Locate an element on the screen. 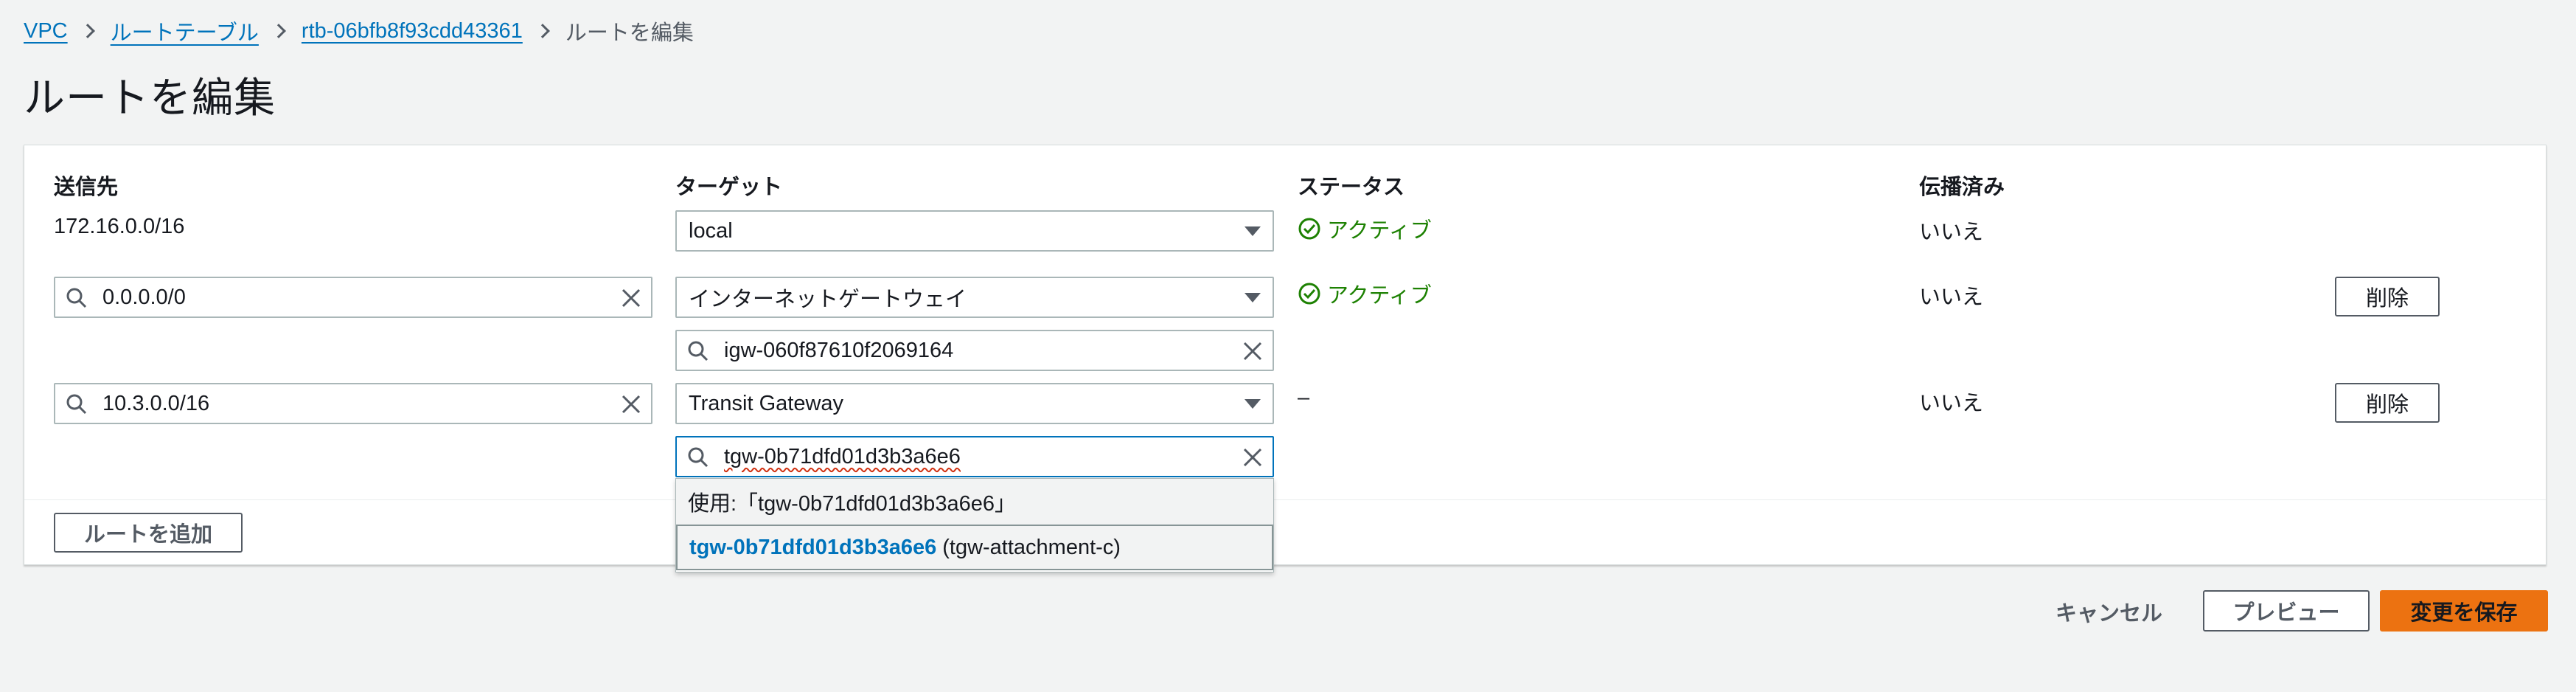 The width and height of the screenshot is (2576, 692). route-2-target-id-value: igw-060f87610f2069164 is located at coordinates (839, 350).